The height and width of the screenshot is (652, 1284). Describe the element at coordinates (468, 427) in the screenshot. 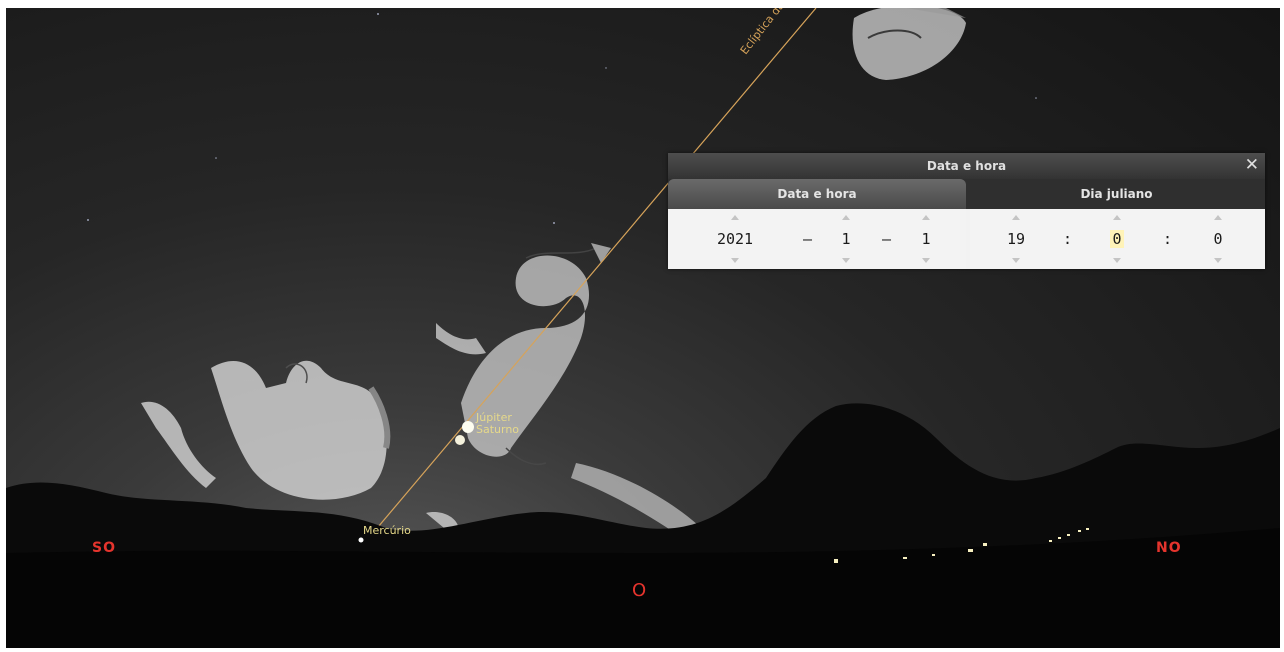

I see `jupiter-dot` at that location.